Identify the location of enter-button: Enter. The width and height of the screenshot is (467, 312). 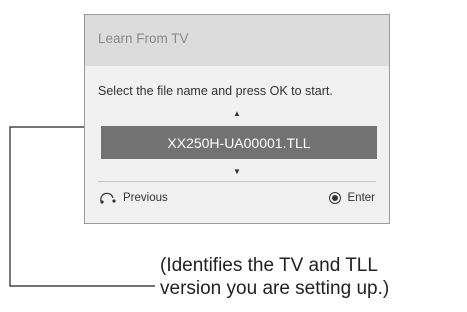
(352, 198).